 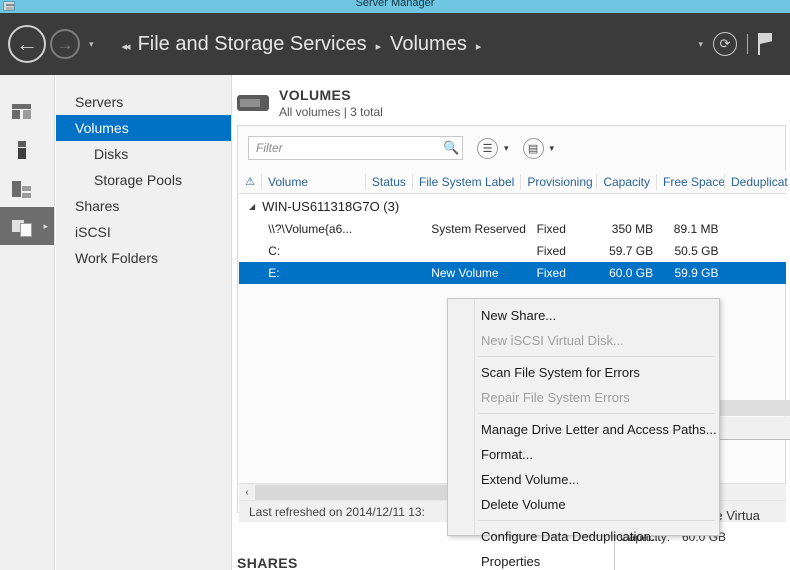 What do you see at coordinates (143, 154) in the screenshot?
I see `sidebar-item-disks: Disks` at bounding box center [143, 154].